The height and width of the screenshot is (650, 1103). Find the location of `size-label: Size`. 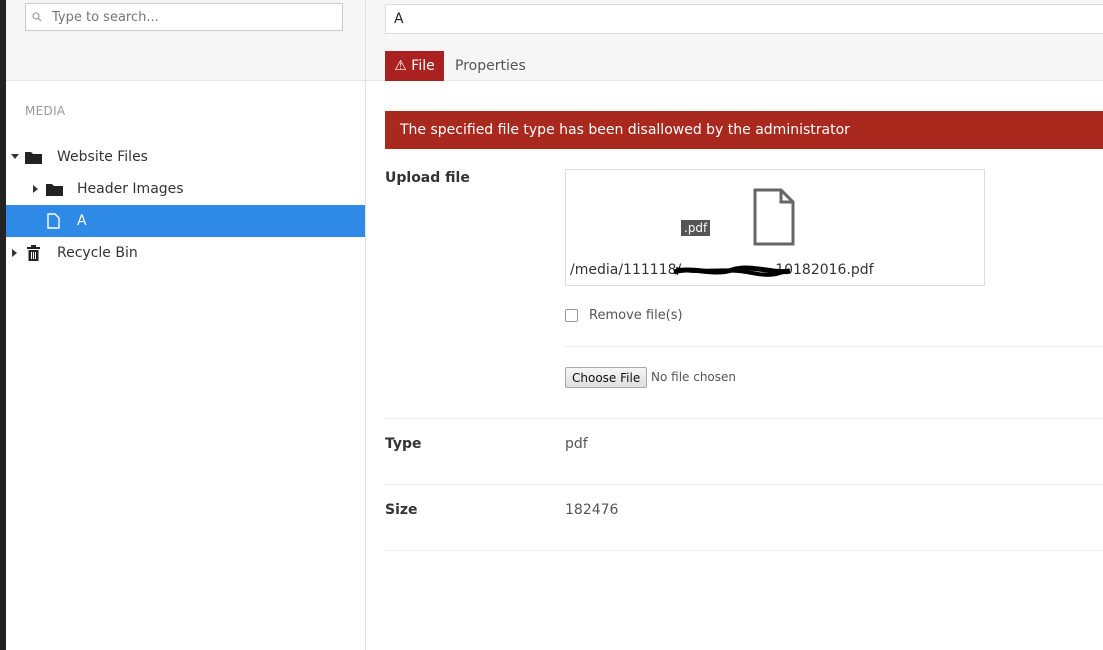

size-label: Size is located at coordinates (401, 510).